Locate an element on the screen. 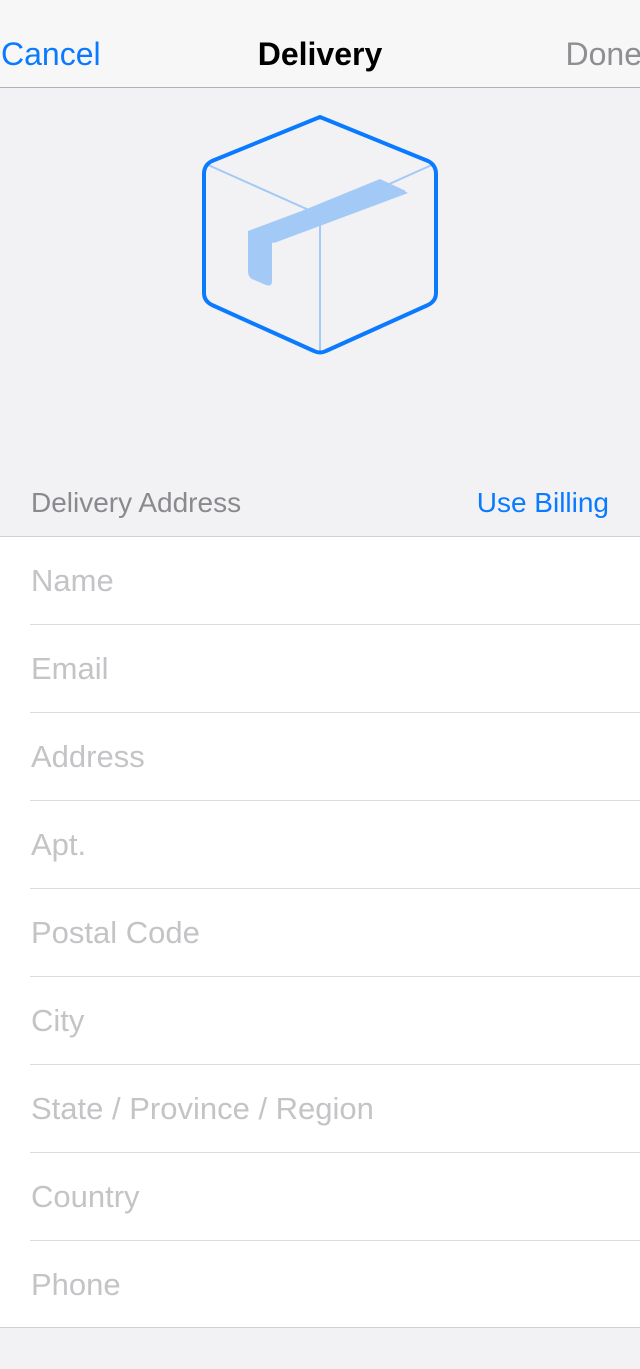 This screenshot has height=1369, width=640. city-field is located at coordinates (326, 1021).